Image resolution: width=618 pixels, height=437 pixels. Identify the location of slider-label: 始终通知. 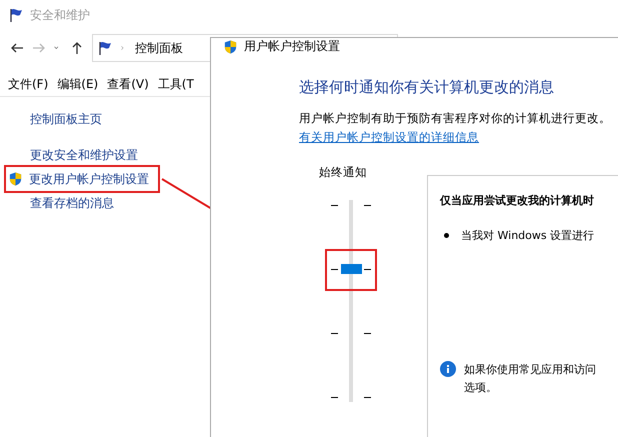
(343, 172).